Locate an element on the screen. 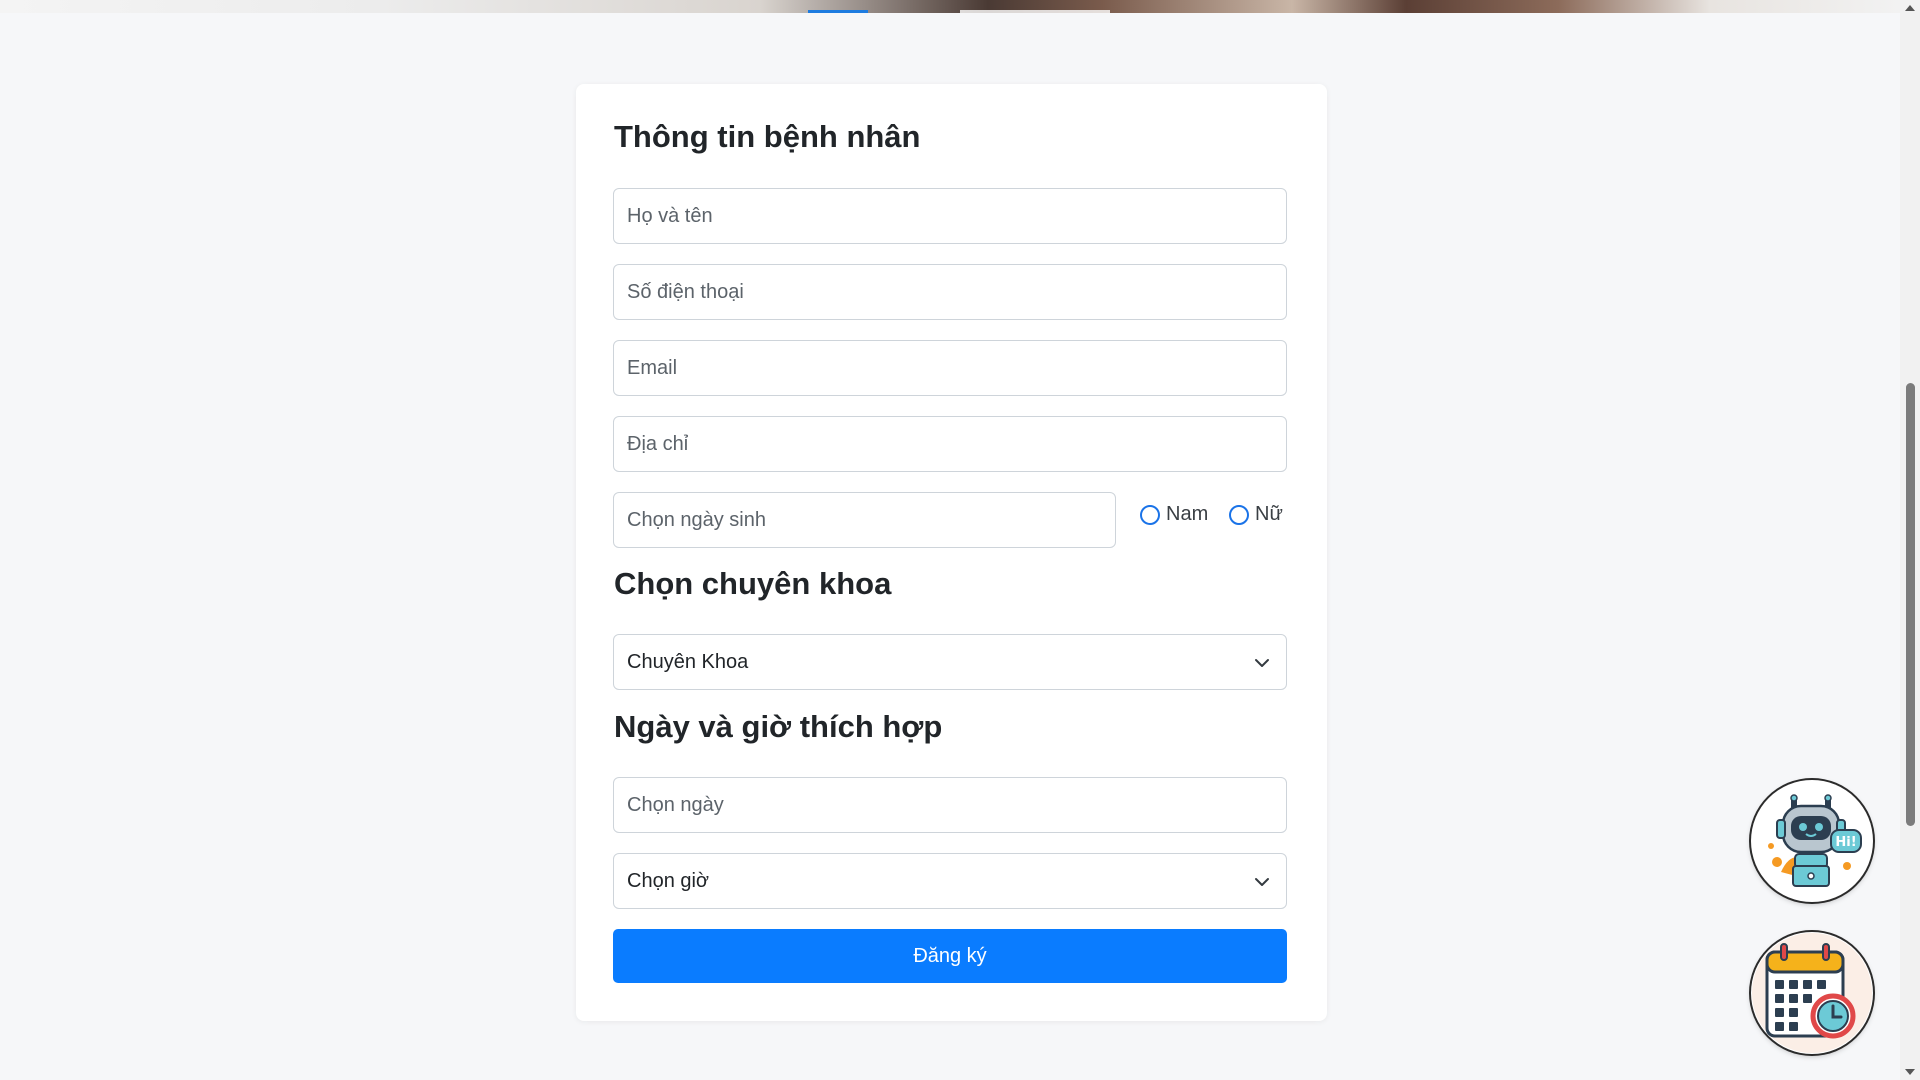 The image size is (1920, 1080). chatbot-badge-text: Hi! is located at coordinates (1845, 842).